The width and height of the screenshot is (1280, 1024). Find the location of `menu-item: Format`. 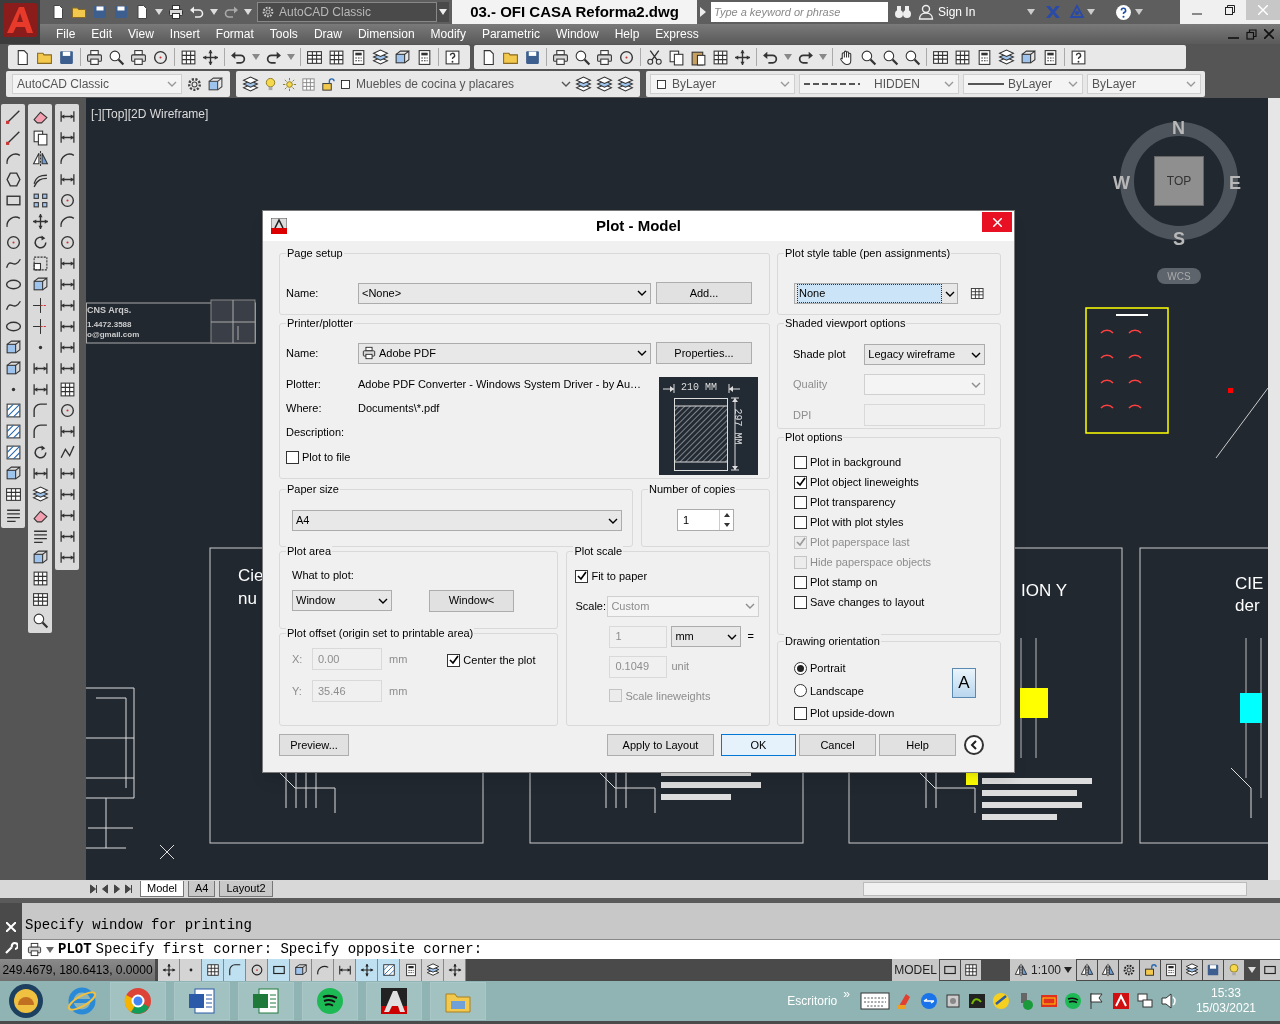

menu-item: Format is located at coordinates (234, 34).